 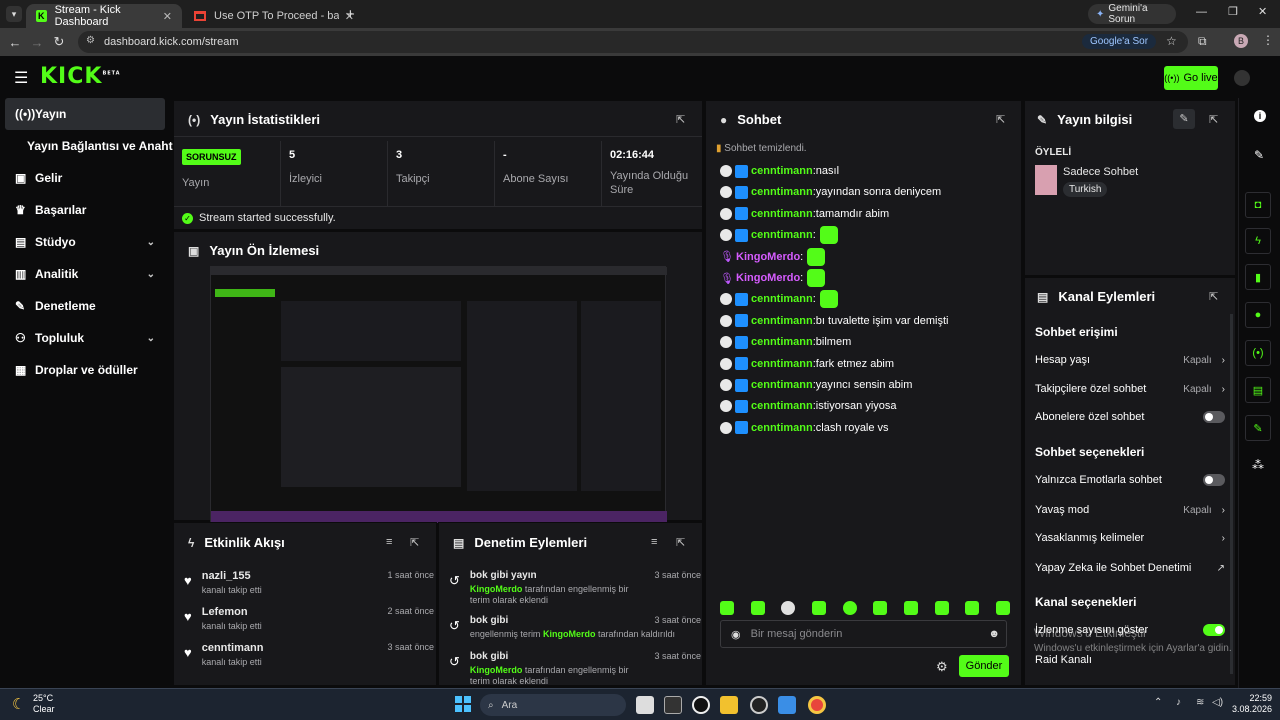 What do you see at coordinates (1178, 702) in the screenshot?
I see `microphone-icon: ♪` at bounding box center [1178, 702].